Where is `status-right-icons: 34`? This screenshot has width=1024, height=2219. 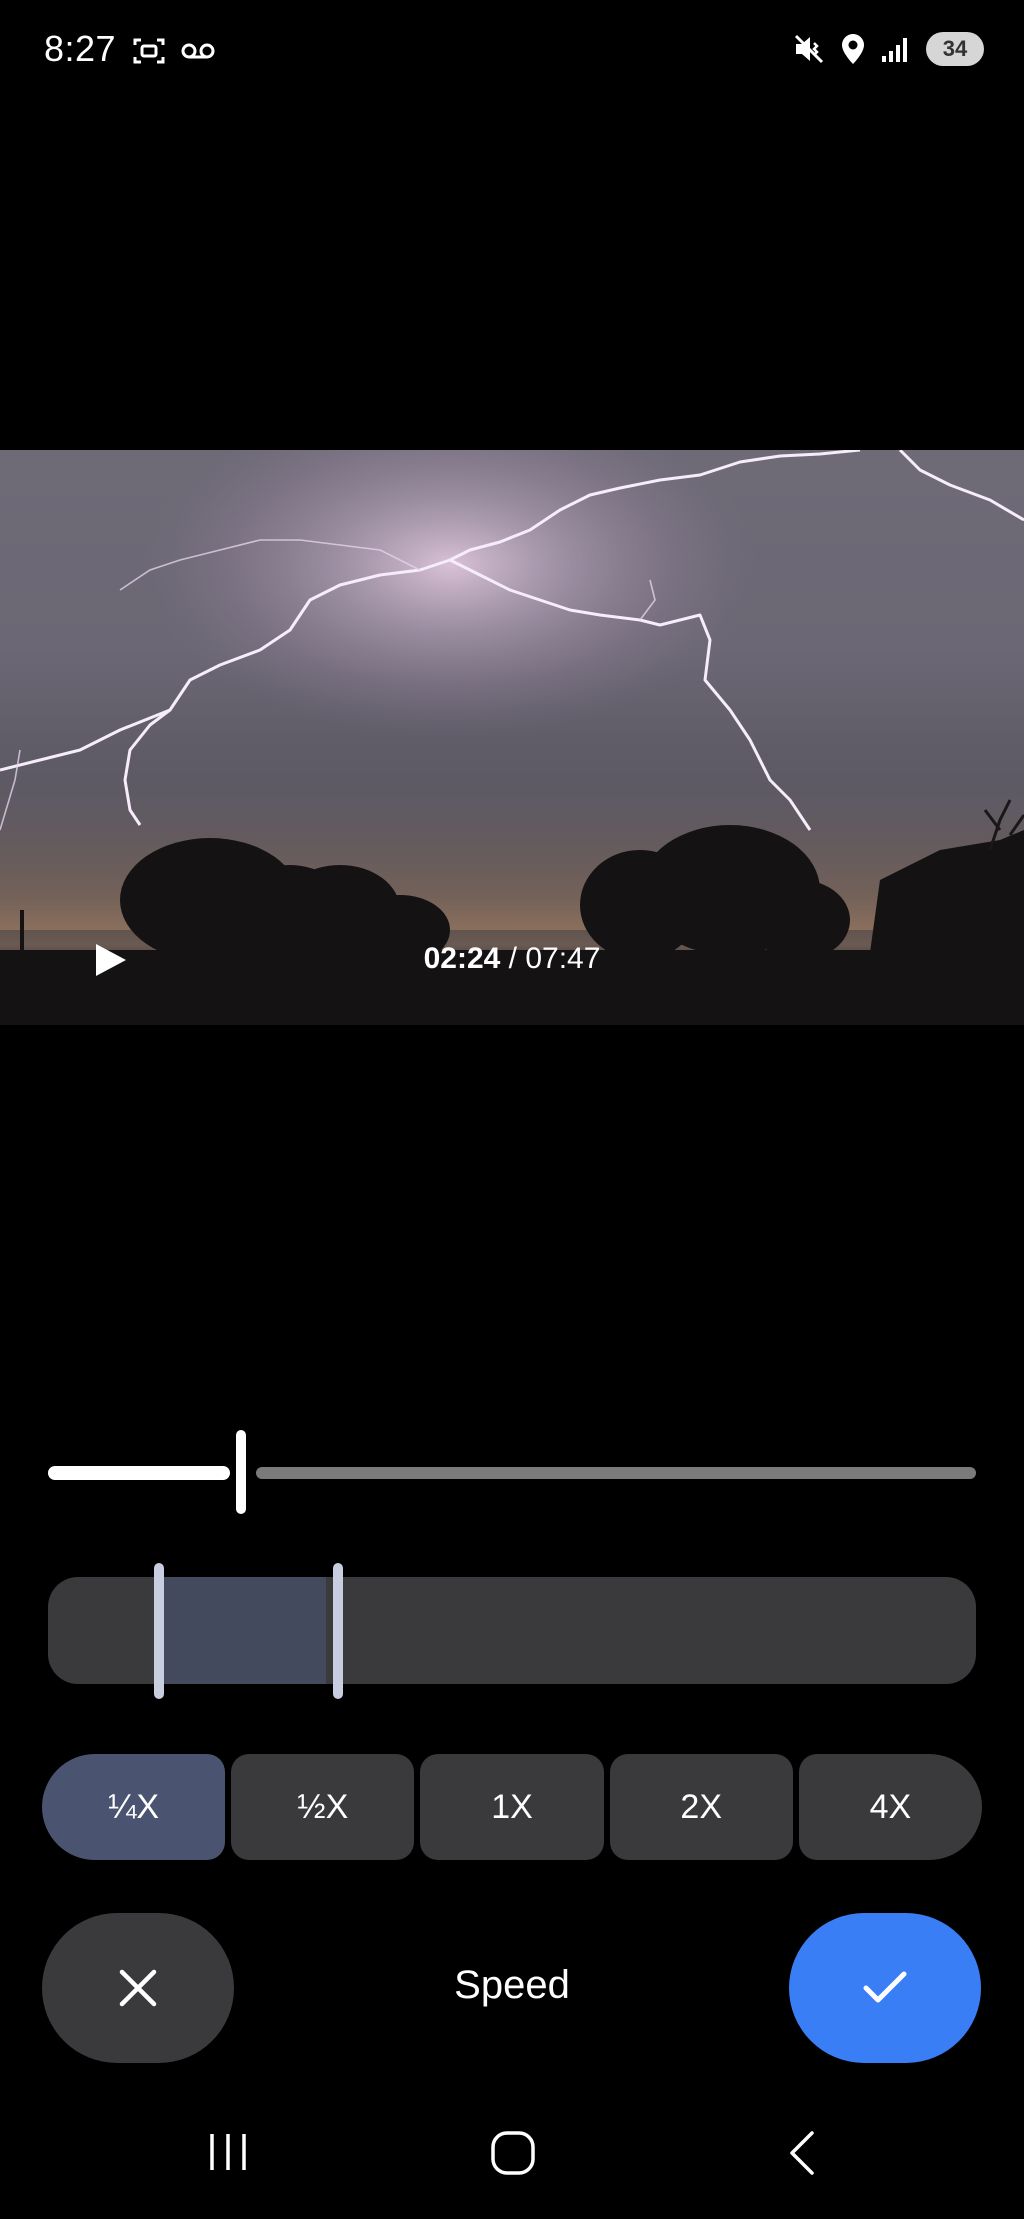 status-right-icons: 34 is located at coordinates (888, 49).